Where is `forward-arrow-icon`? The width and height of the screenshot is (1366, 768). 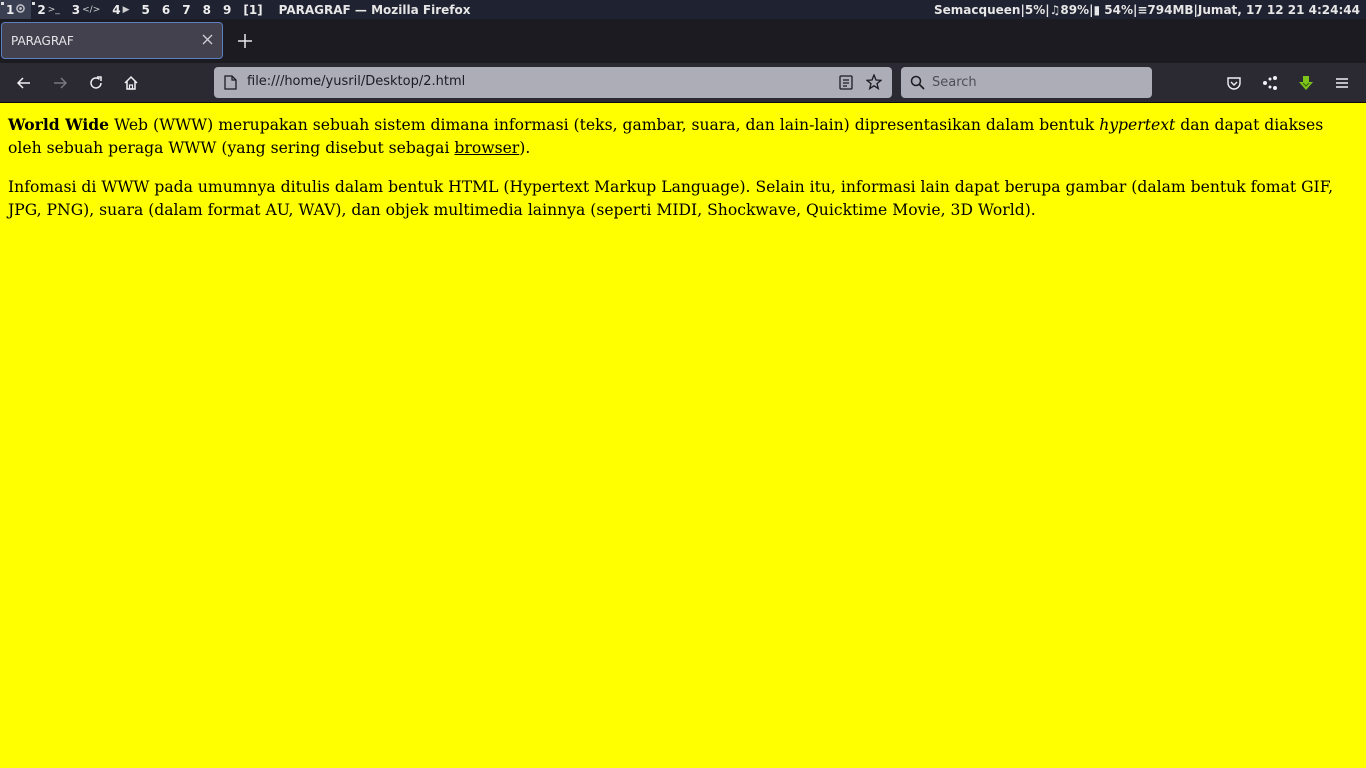 forward-arrow-icon is located at coordinates (61, 83).